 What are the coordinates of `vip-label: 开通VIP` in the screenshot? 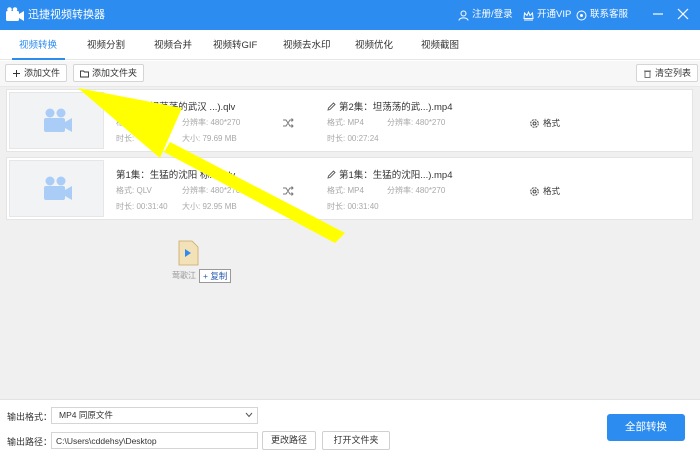 It's located at (554, 14).